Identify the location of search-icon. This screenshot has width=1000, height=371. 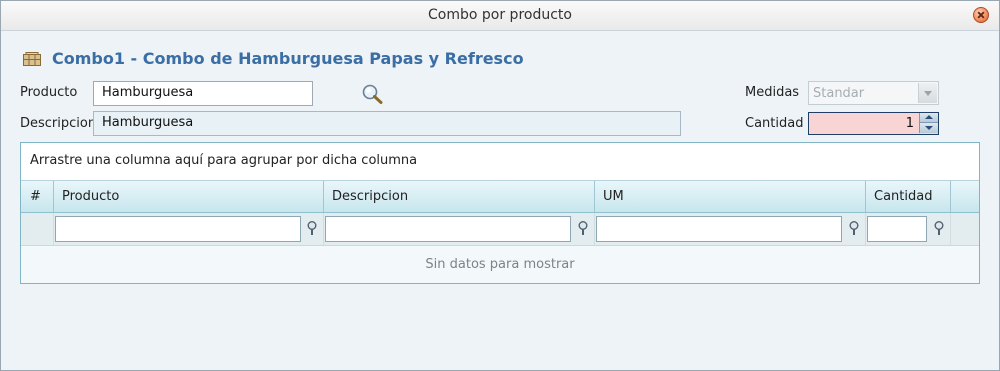
(373, 94).